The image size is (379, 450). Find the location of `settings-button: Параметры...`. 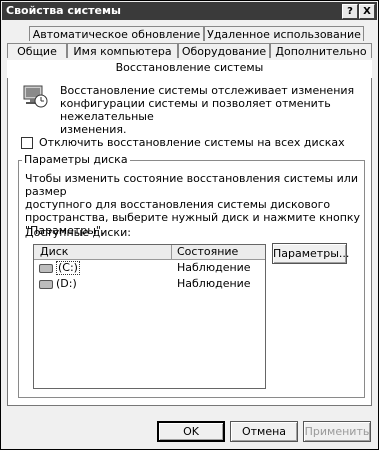

settings-button: Параметры... is located at coordinates (310, 253).